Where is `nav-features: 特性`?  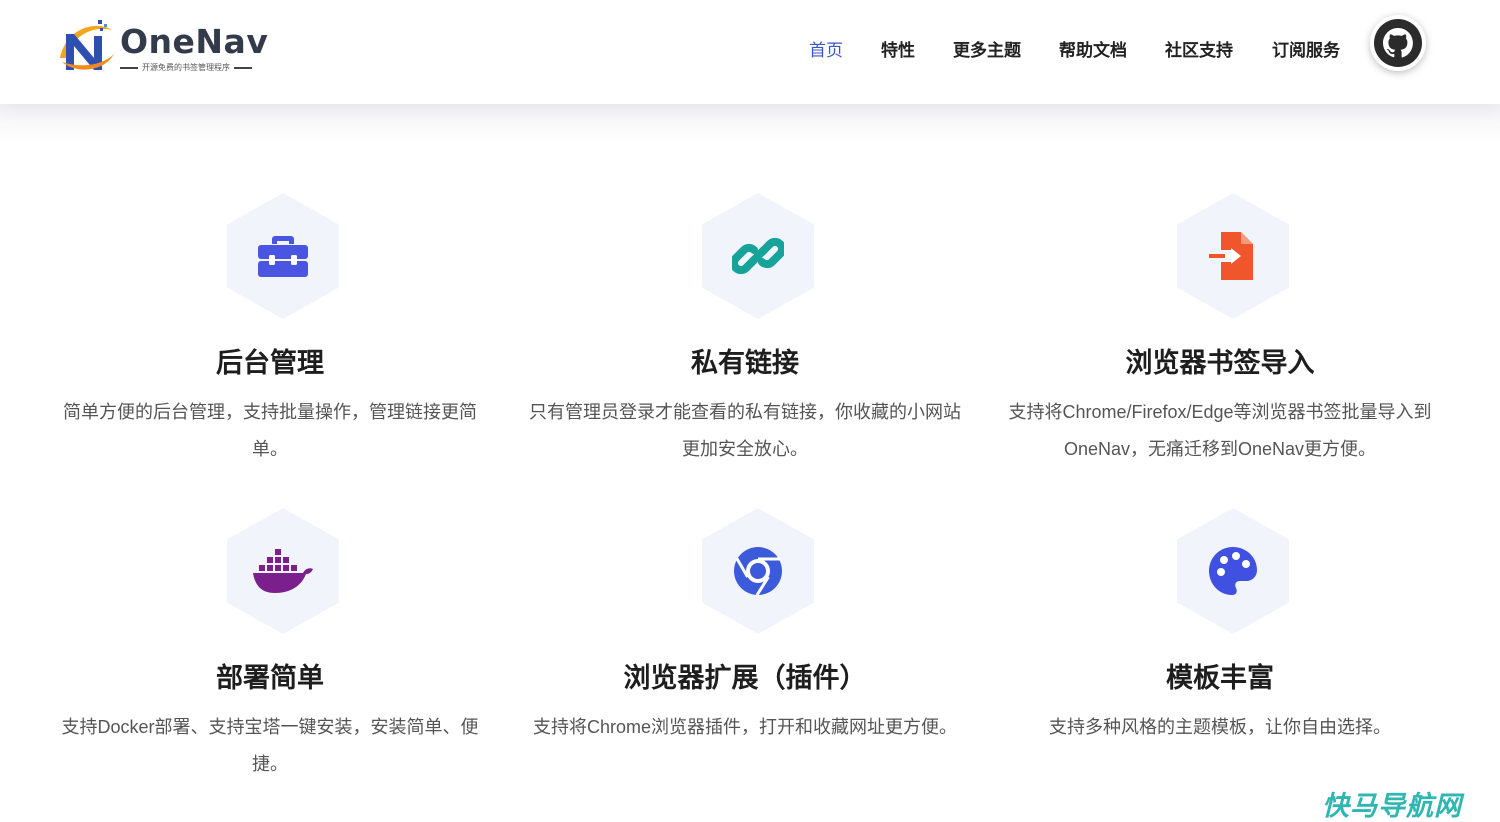 nav-features: 特性 is located at coordinates (898, 48).